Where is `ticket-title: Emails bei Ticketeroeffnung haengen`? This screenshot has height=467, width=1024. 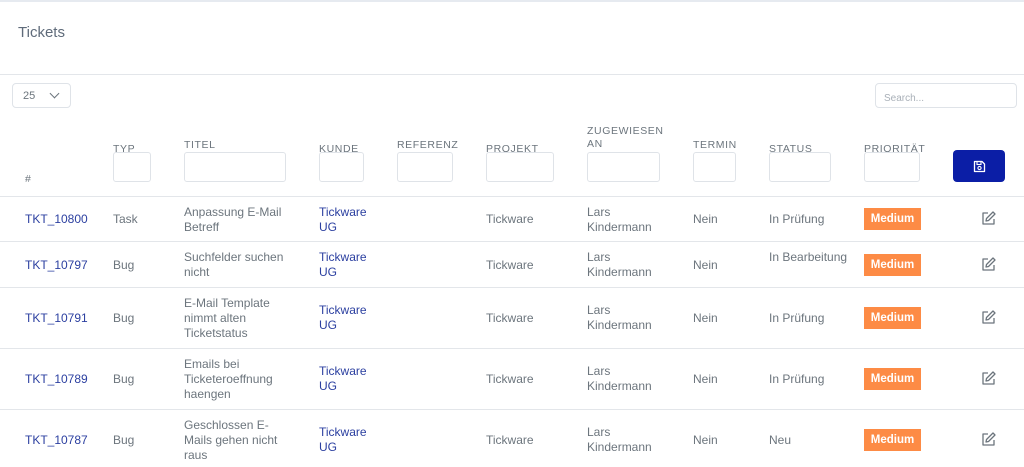 ticket-title: Emails bei Ticketeroeffnung haengen is located at coordinates (228, 379).